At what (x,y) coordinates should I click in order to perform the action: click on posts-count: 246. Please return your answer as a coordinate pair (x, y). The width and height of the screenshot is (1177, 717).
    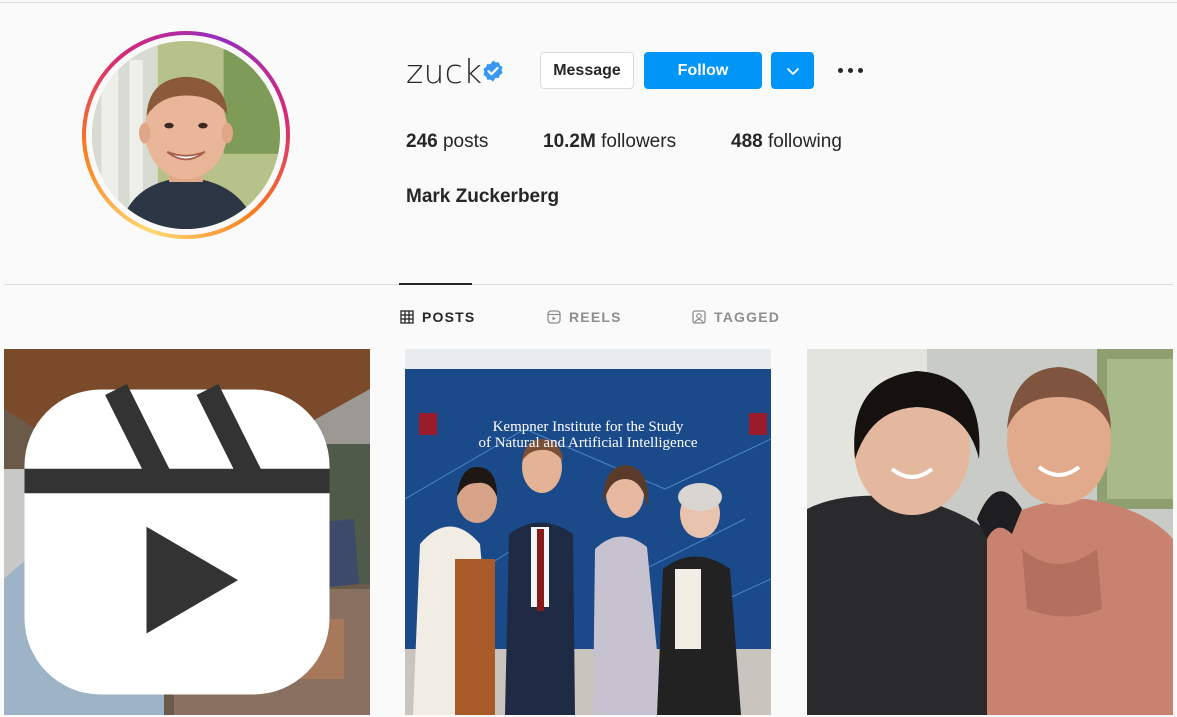
    Looking at the image, I should click on (422, 141).